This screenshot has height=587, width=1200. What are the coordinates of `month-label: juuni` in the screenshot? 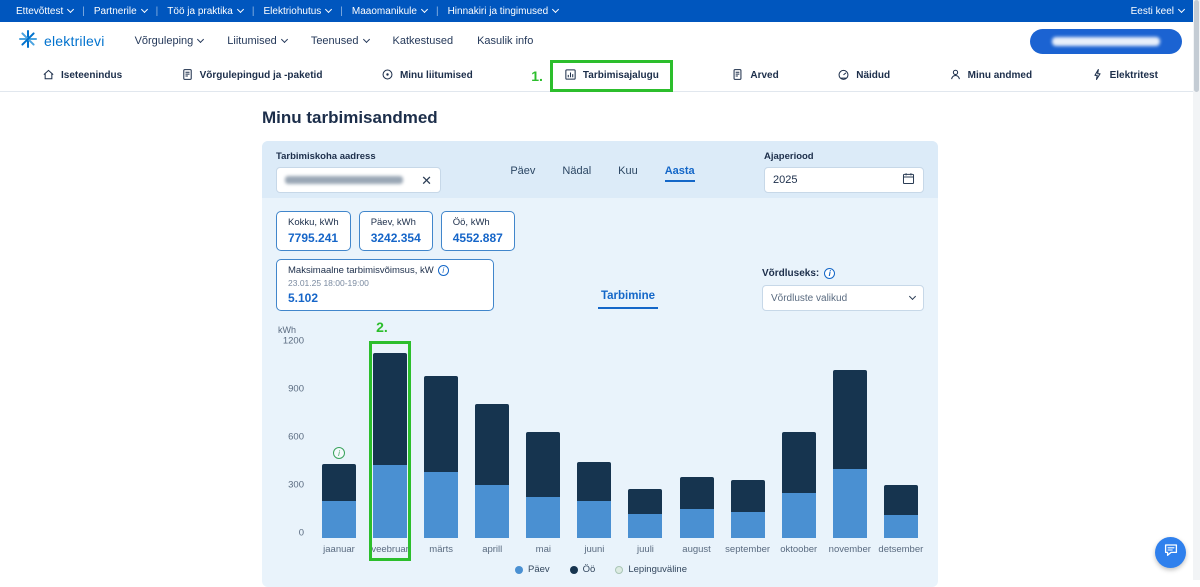 It's located at (594, 549).